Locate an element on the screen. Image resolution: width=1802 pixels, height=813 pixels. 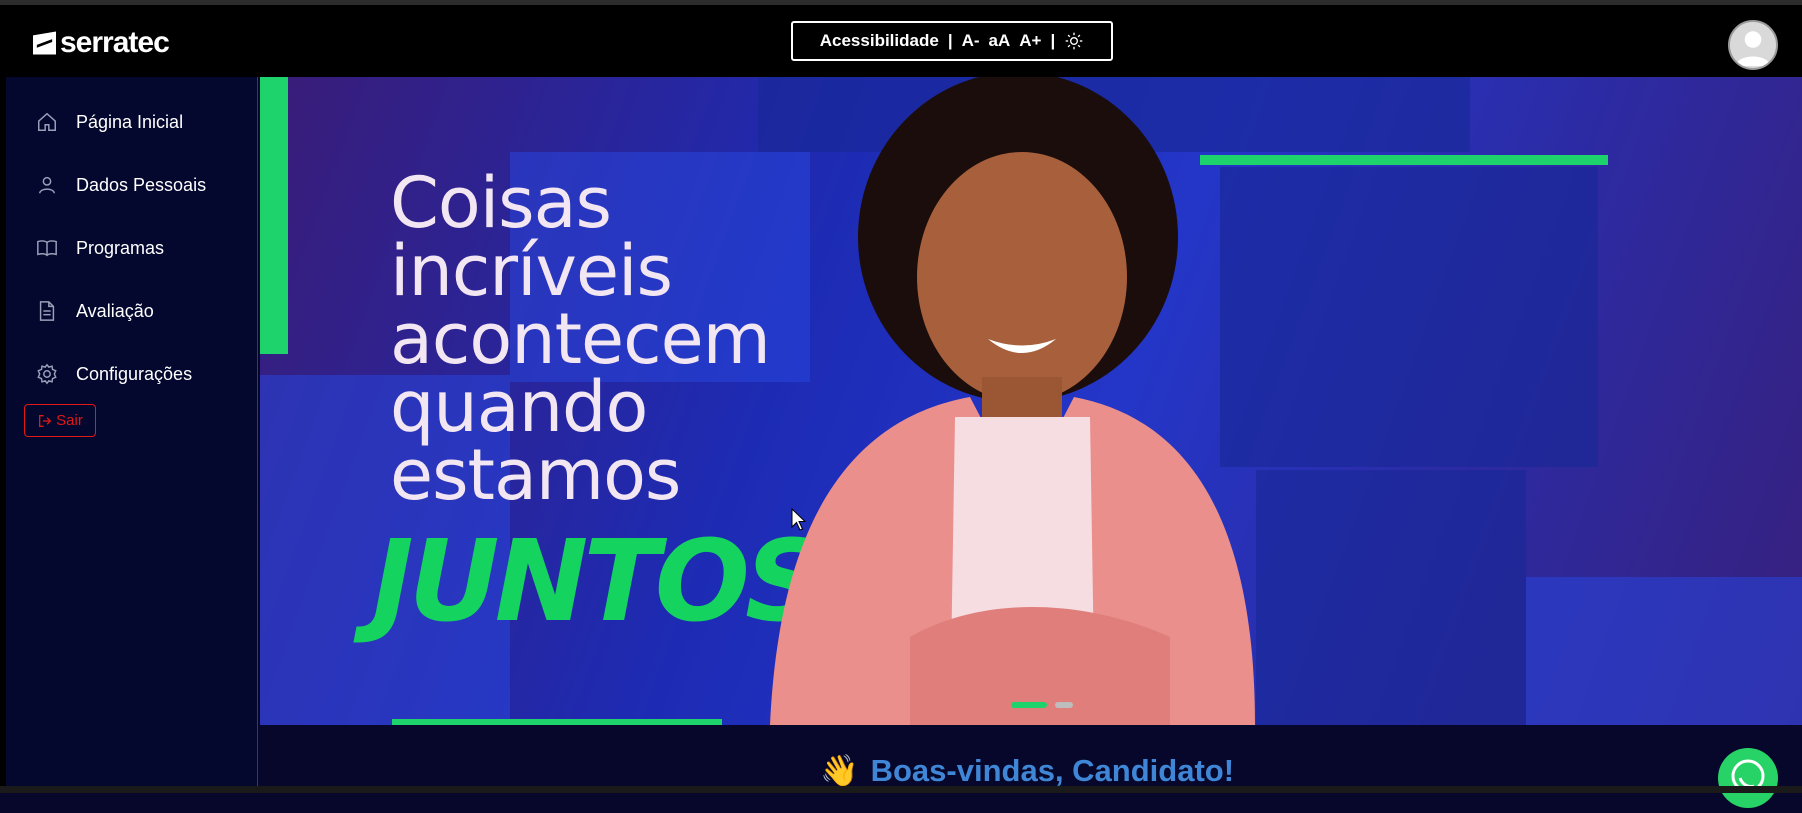
whatsapp-button is located at coordinates (1748, 778).